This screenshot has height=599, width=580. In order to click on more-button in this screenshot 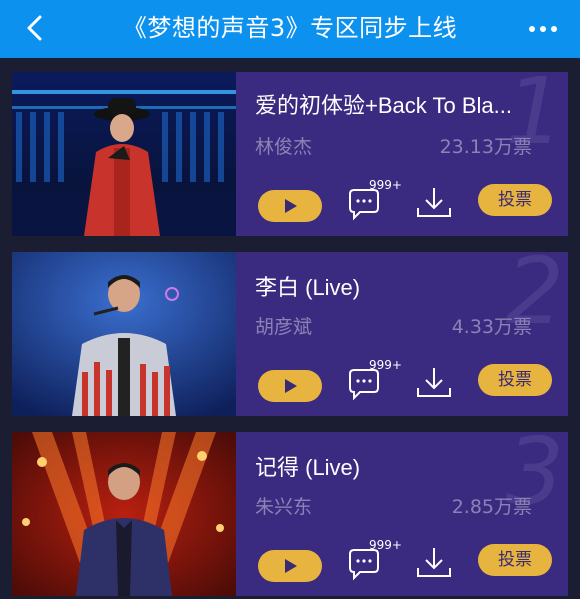, I will do `click(543, 29)`.